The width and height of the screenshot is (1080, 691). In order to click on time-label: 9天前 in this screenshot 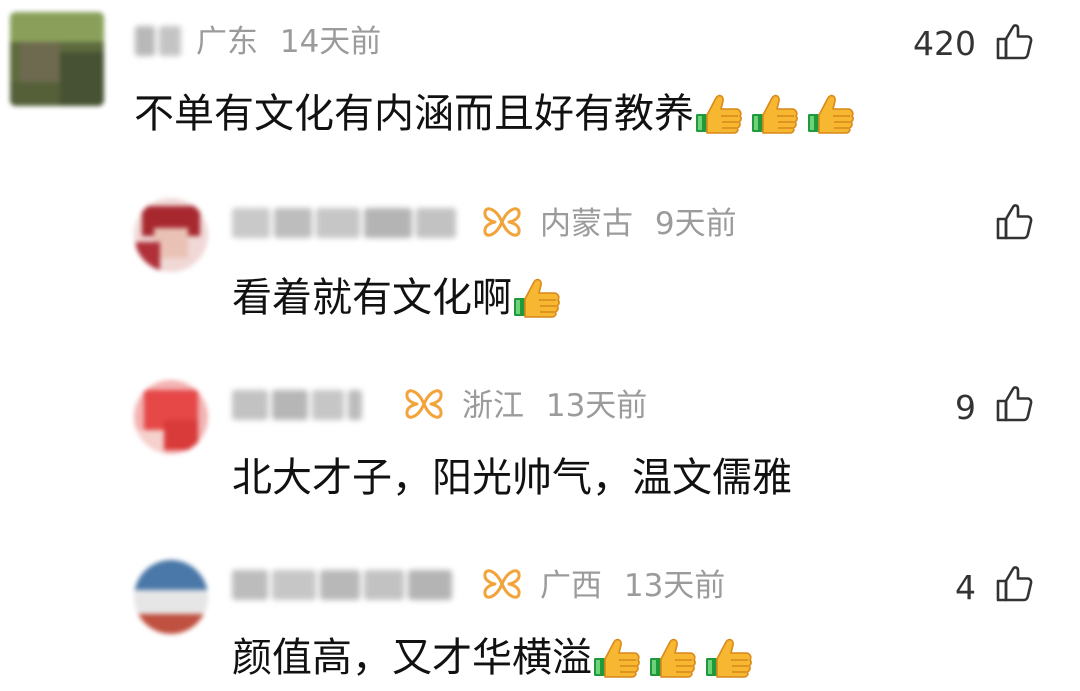, I will do `click(695, 224)`.